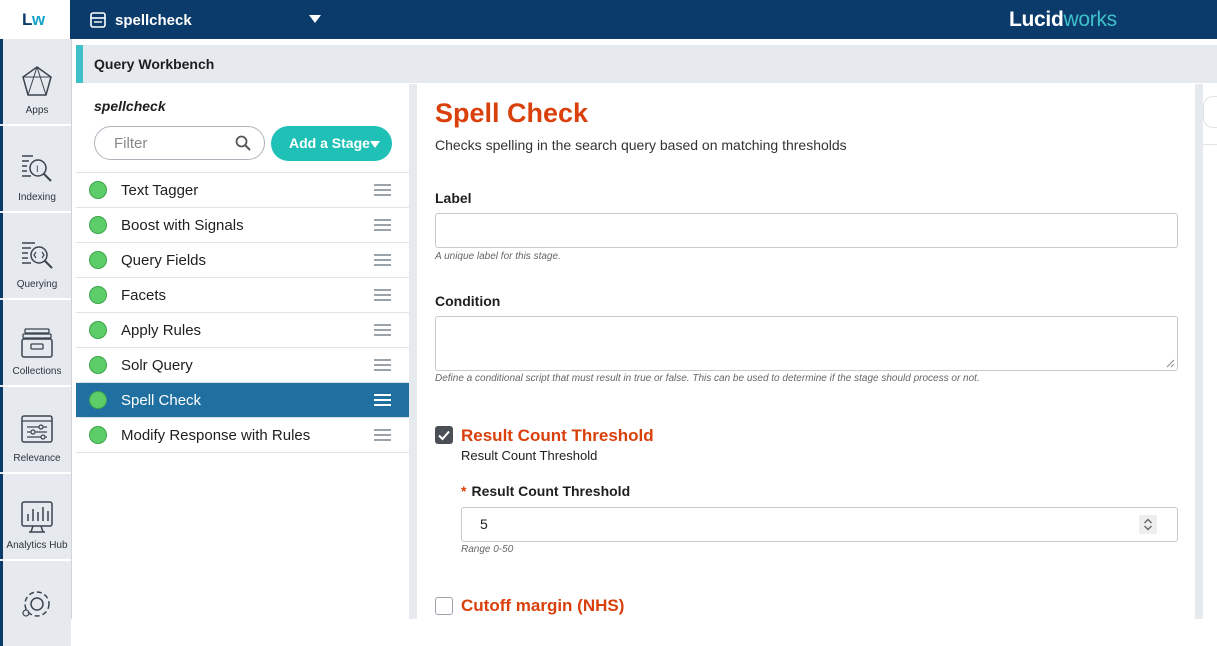 This screenshot has height=646, width=1217. Describe the element at coordinates (529, 455) in the screenshot. I see `result-count-subtitle: Result Count Threshold` at that location.